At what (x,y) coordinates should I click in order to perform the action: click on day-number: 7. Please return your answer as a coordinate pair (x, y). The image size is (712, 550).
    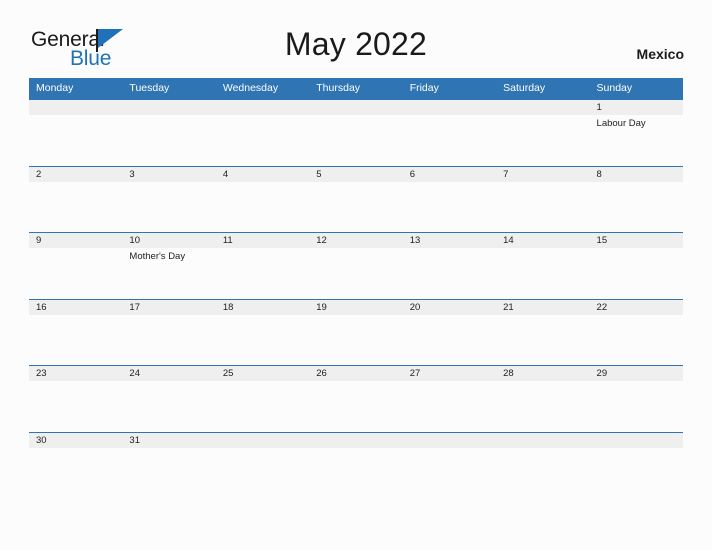
    Looking at the image, I should click on (542, 174).